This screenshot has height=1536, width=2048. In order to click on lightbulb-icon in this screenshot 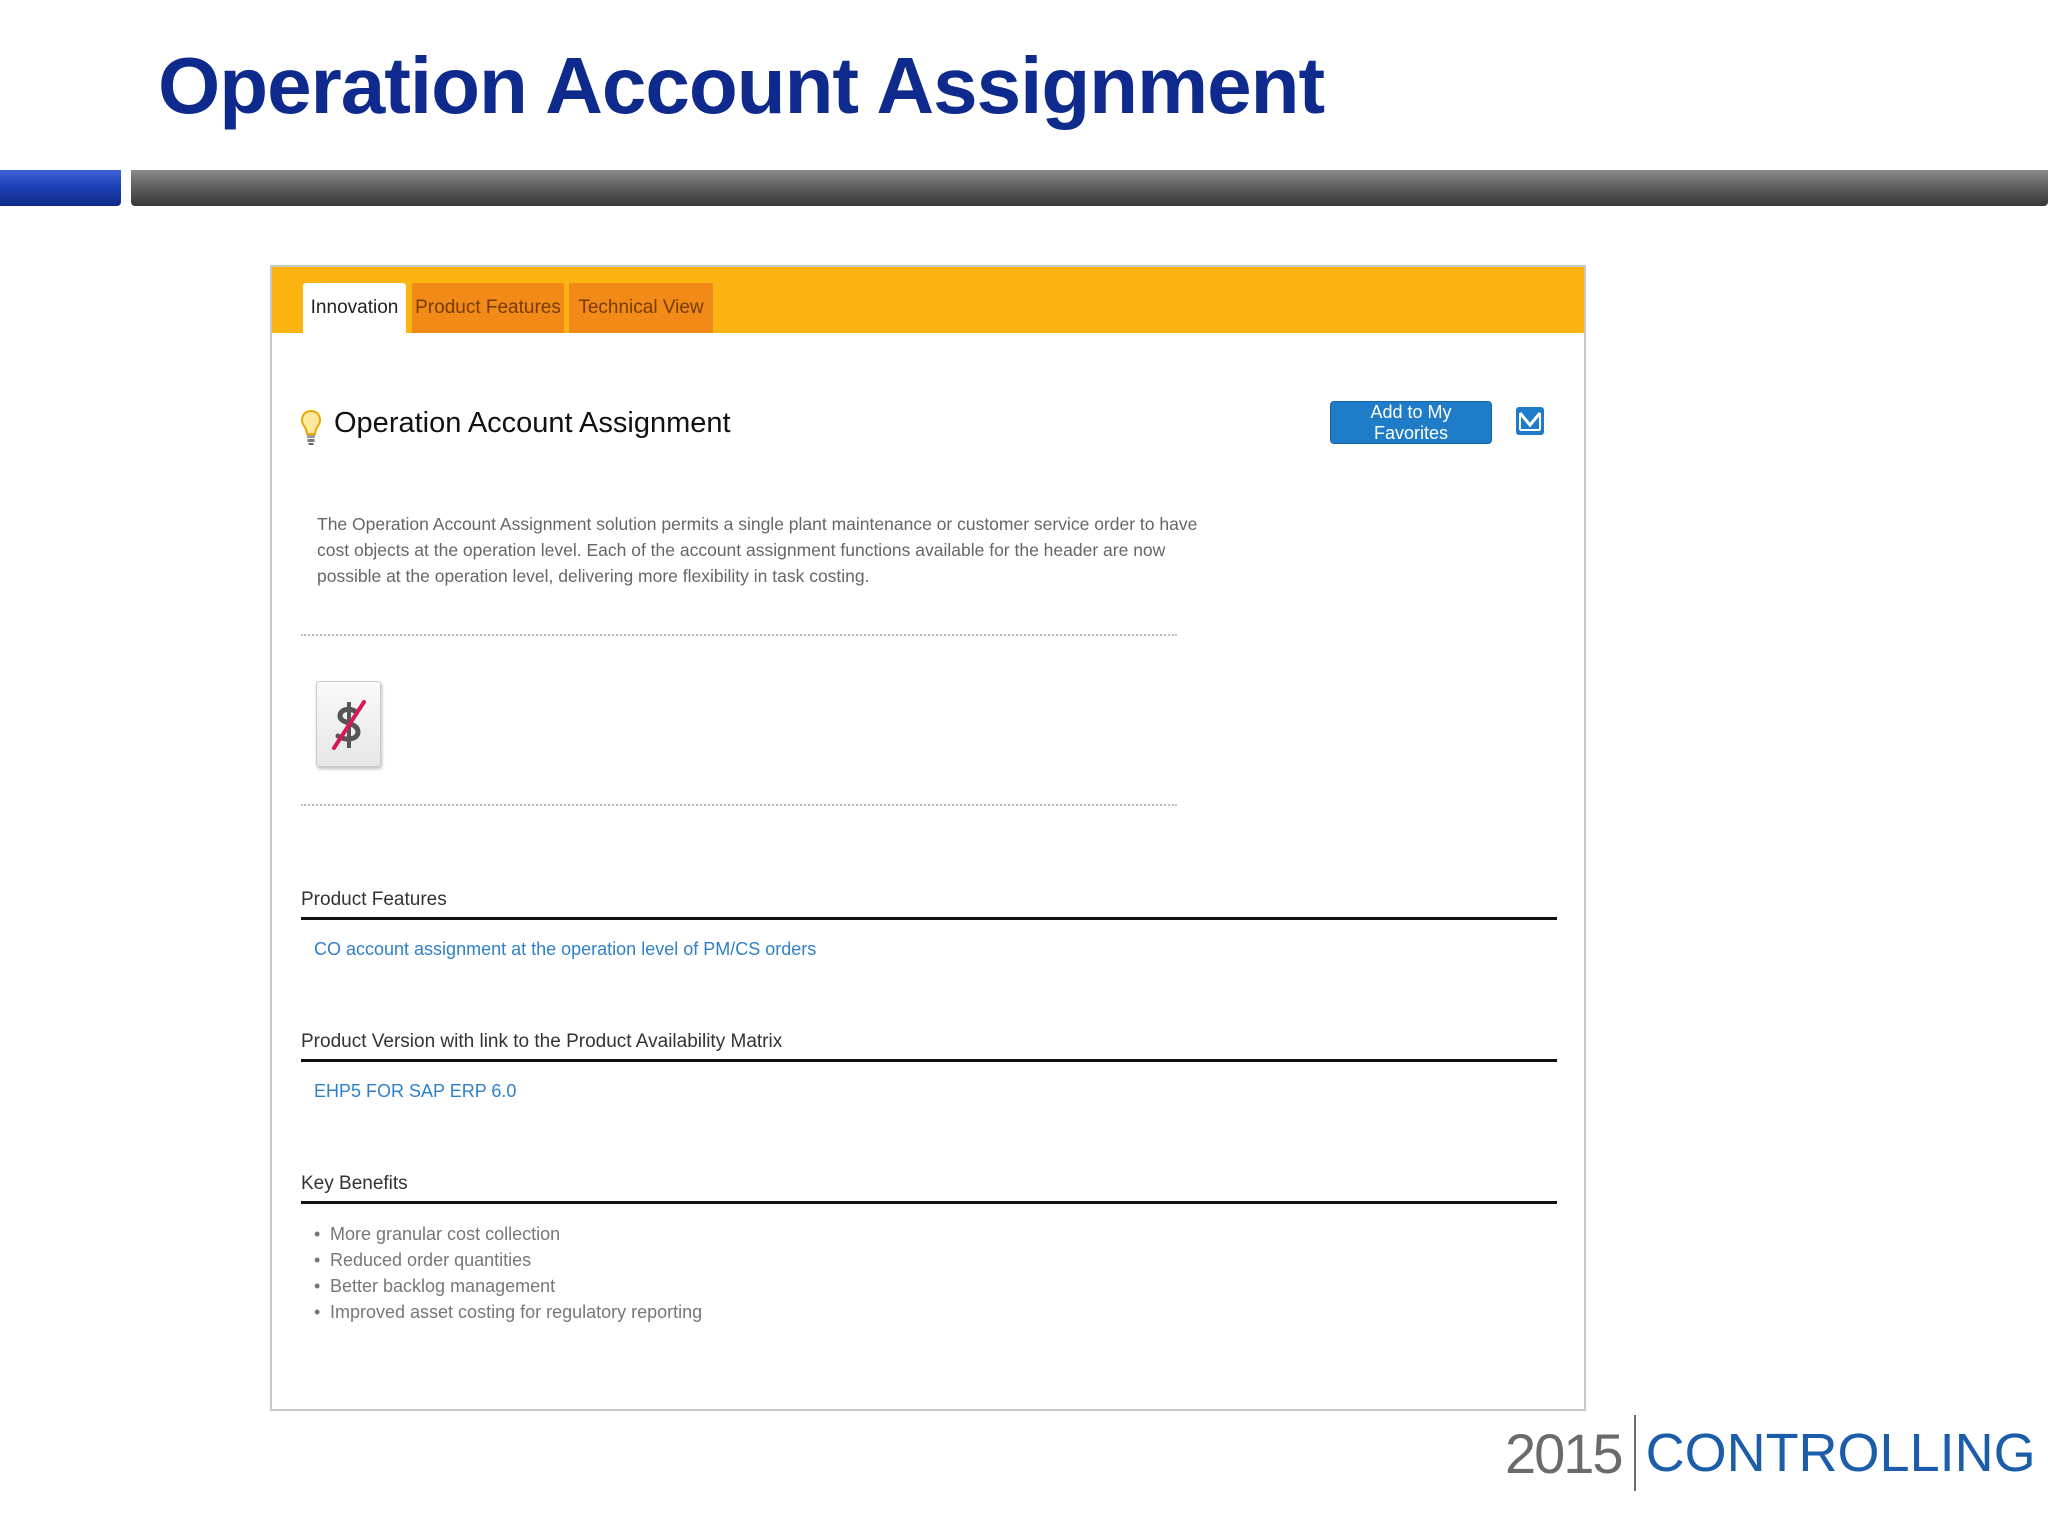, I will do `click(311, 430)`.